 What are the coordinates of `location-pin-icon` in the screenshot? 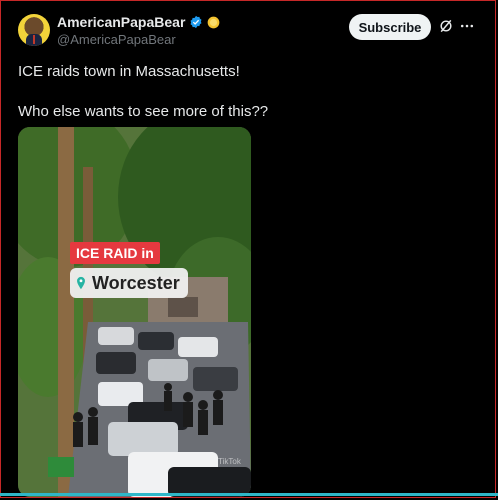 It's located at (81, 283).